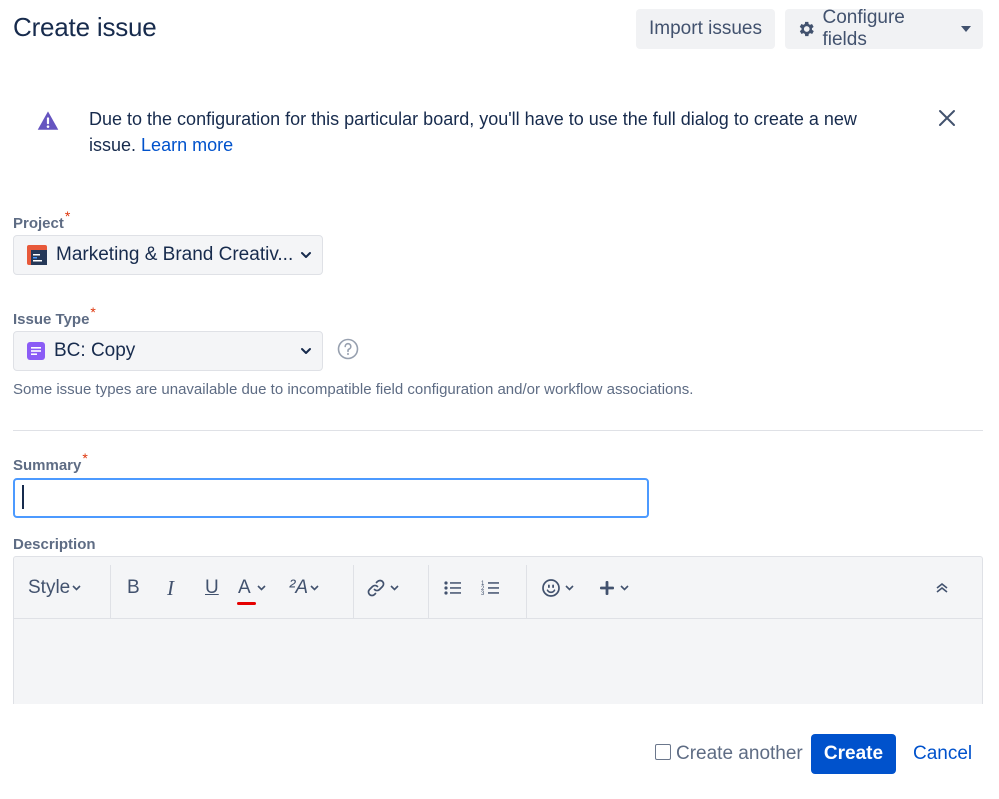 The width and height of the screenshot is (999, 799). I want to click on emoji-button, so click(557, 588).